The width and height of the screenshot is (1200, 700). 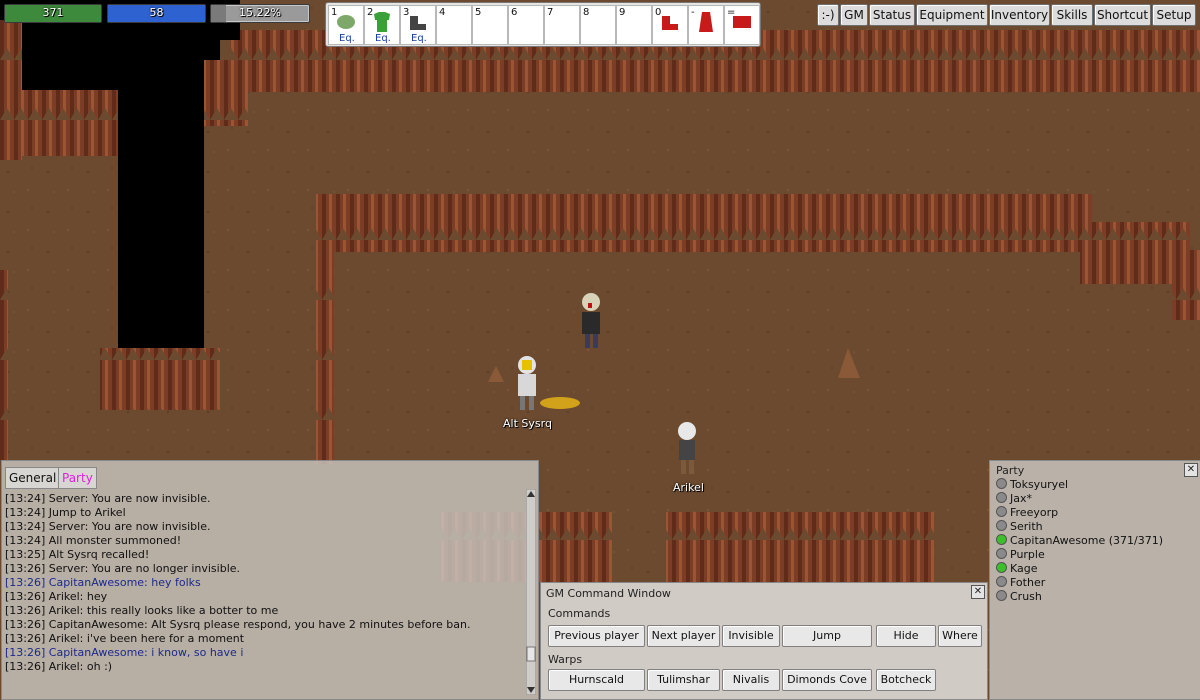 I want to click on xp-value: 15.22%, so click(x=260, y=12).